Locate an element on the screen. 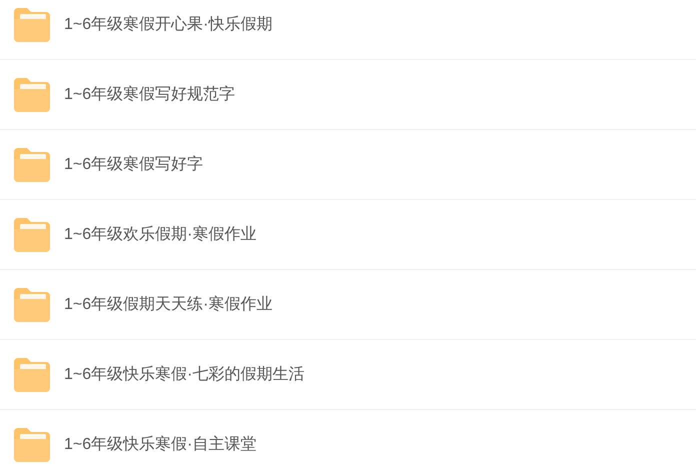 The image size is (696, 470). folder-name: 1~6年级欢乐假期·寒假作业 is located at coordinates (160, 234).